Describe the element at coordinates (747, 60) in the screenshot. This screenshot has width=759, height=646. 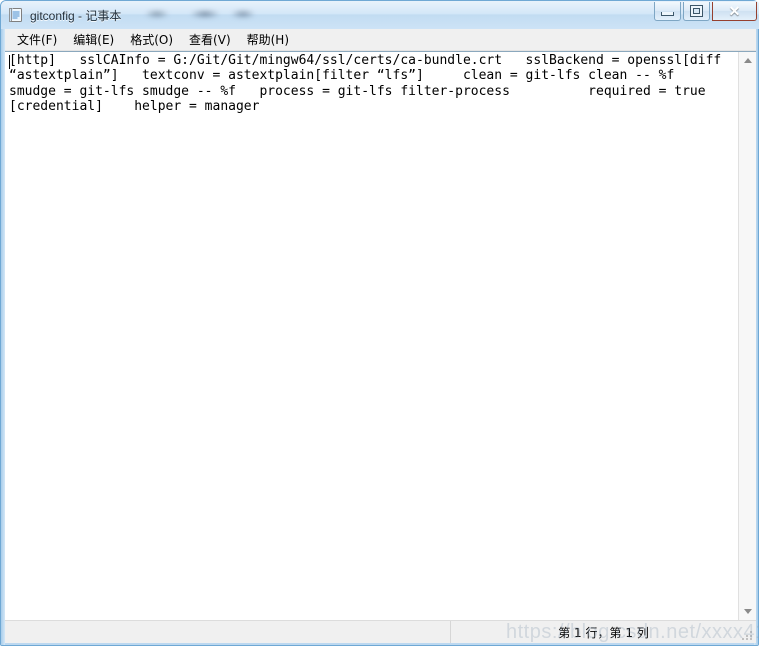
I see `scroll-up-arrow-icon` at that location.